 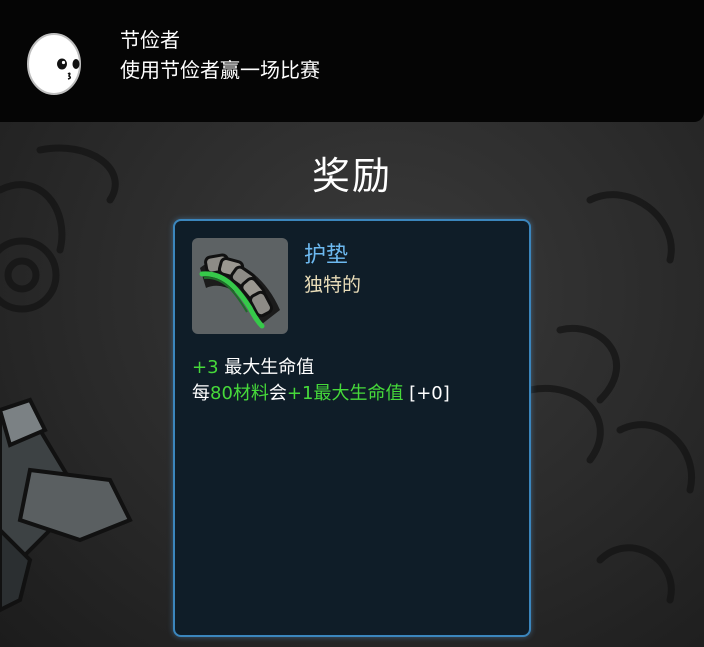 I want to click on stat-bonus: +1最大生命值, so click(x=345, y=393).